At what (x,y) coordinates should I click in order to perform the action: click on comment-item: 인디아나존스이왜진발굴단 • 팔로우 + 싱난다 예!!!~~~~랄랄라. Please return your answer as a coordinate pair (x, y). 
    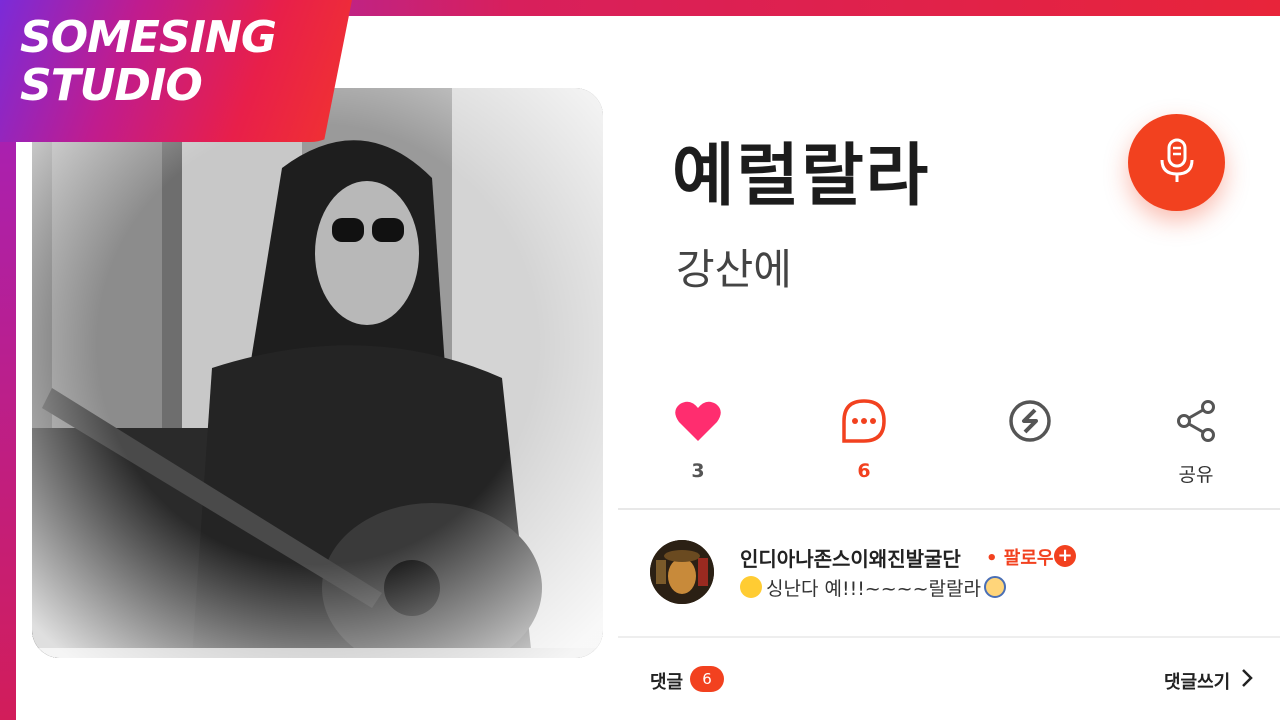
    Looking at the image, I should click on (960, 573).